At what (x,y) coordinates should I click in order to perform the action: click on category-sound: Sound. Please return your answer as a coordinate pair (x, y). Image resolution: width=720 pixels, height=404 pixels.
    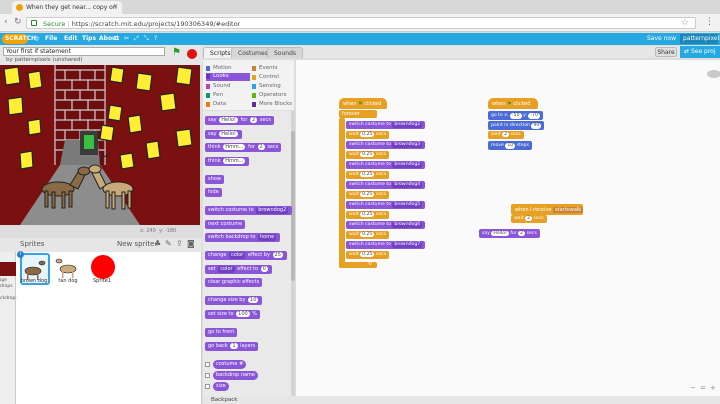
    Looking at the image, I should click on (218, 86).